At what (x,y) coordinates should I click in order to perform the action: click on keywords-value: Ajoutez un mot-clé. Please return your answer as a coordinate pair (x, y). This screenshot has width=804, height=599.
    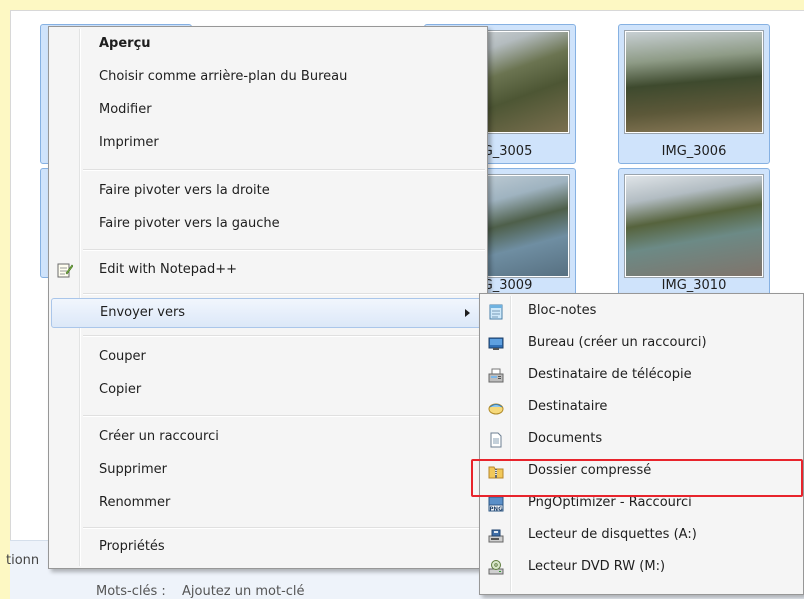
    Looking at the image, I should click on (243, 591).